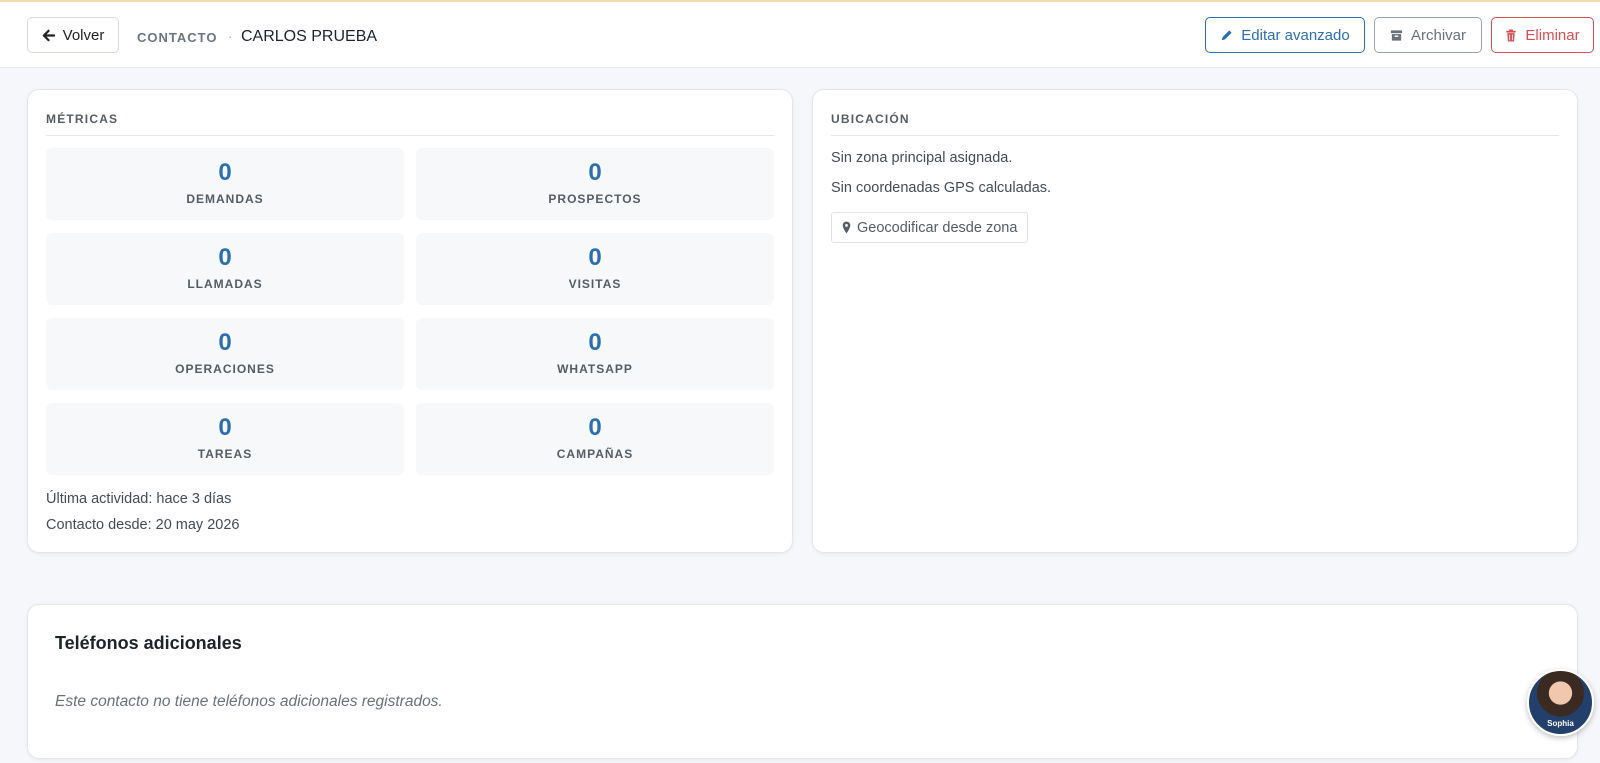  I want to click on metric-llamadas: 0 LLAMADAS, so click(225, 269).